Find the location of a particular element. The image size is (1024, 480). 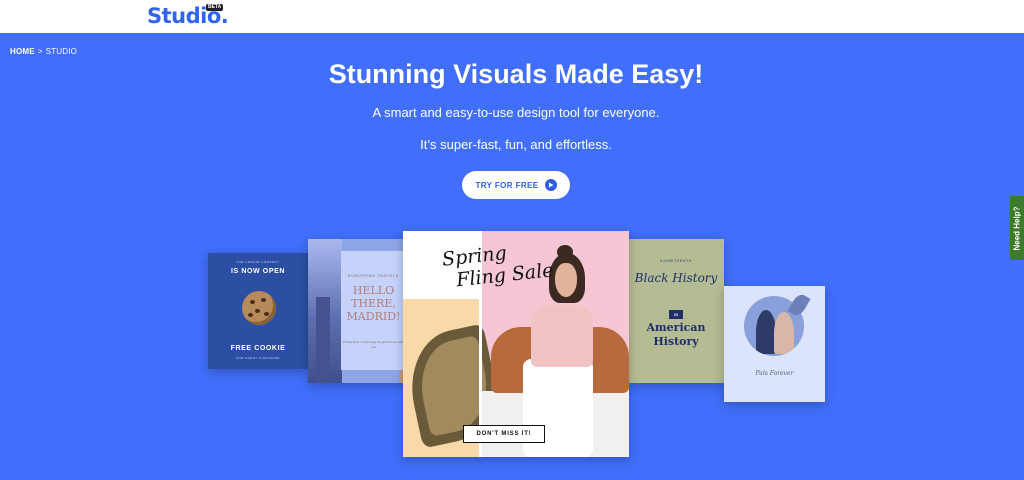

cathedral-tower is located at coordinates (323, 340).